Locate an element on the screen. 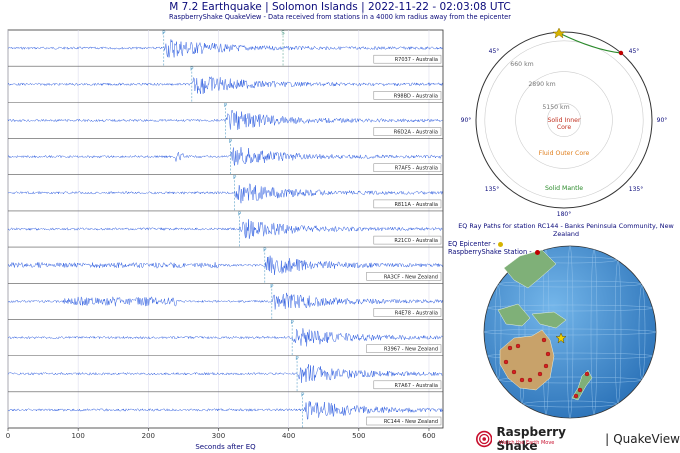  angle-label: 180° is located at coordinates (564, 214).